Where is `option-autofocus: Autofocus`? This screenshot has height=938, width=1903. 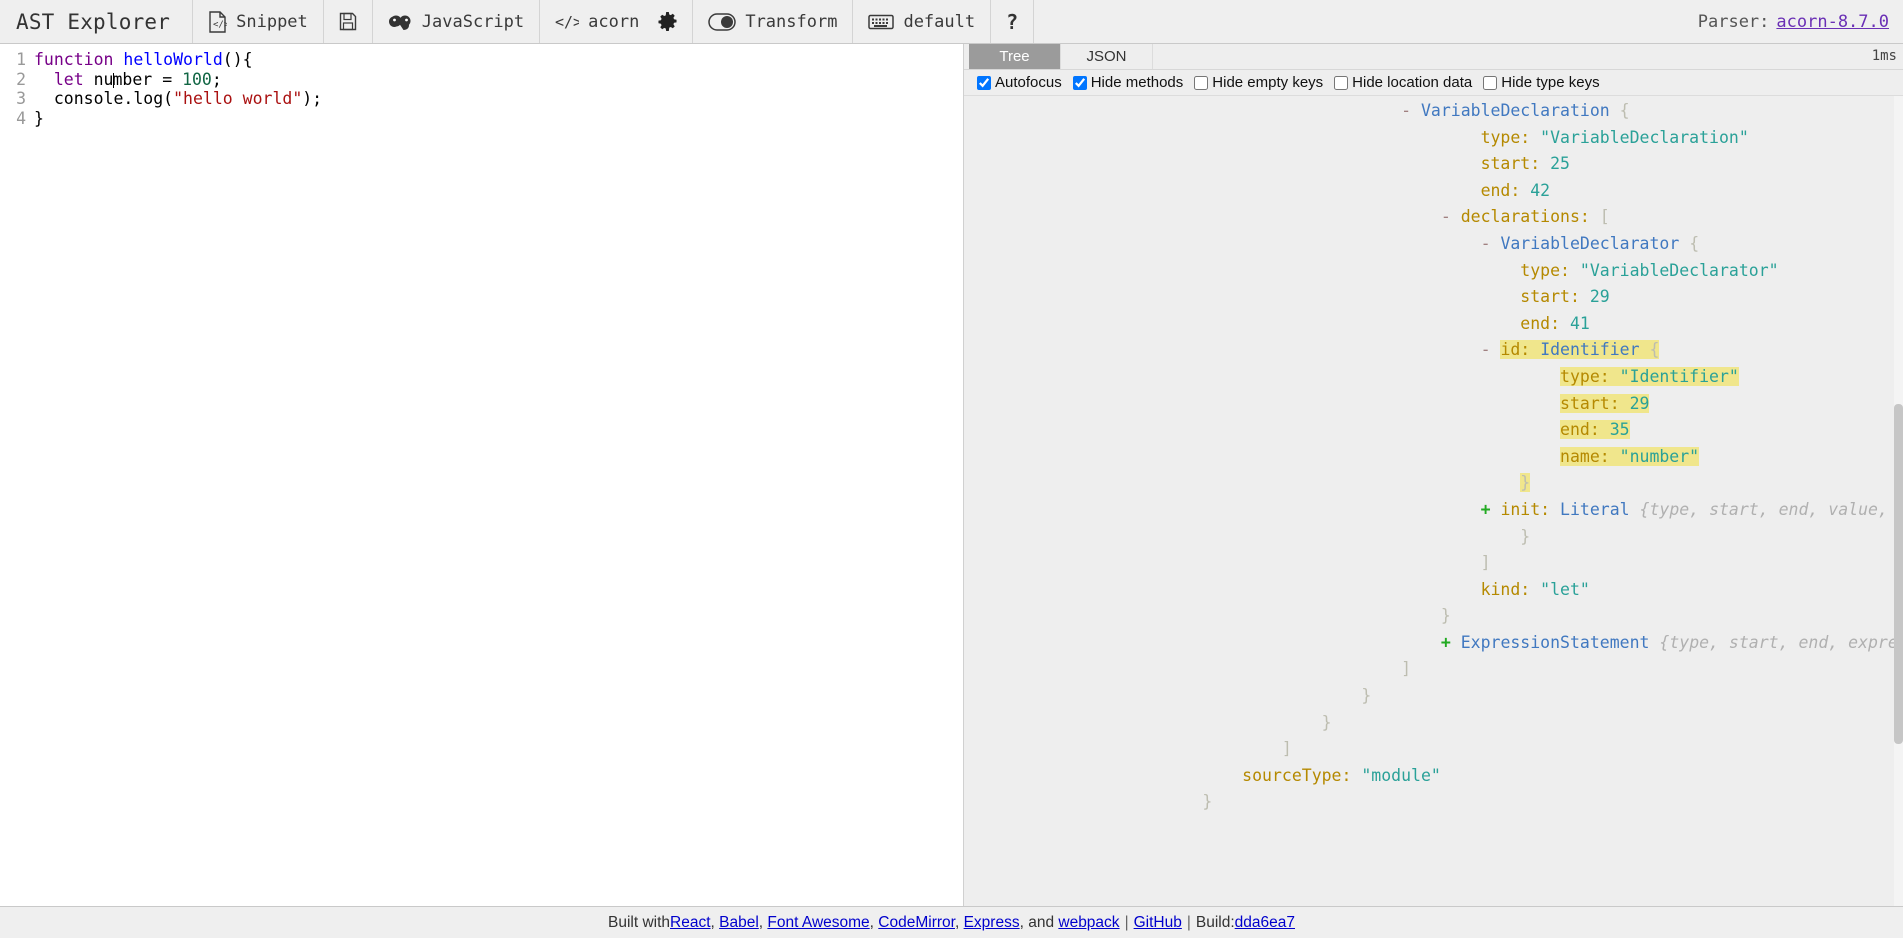 option-autofocus: Autofocus is located at coordinates (1019, 82).